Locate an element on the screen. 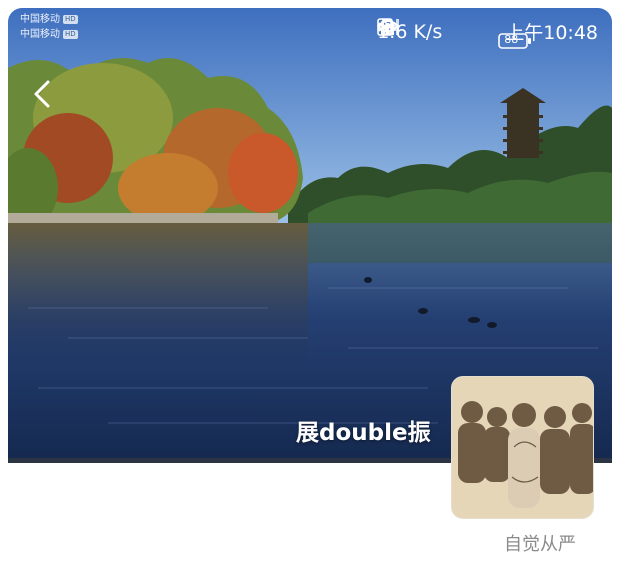 The image size is (620, 568). avatar is located at coordinates (522, 447).